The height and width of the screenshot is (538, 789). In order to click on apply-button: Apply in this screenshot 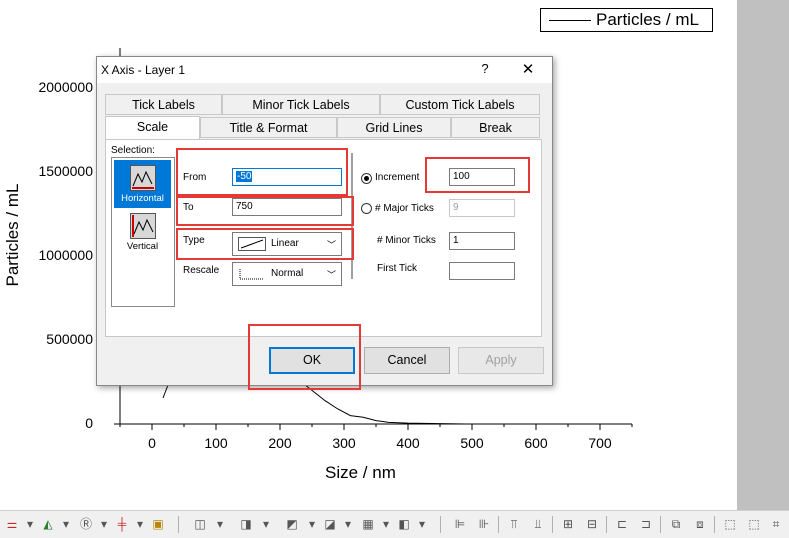, I will do `click(501, 360)`.